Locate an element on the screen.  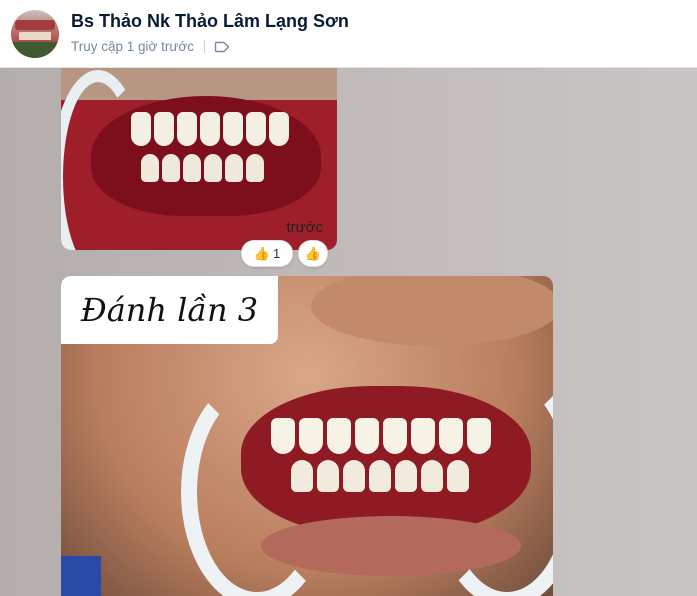
last-seen-status: Truy cập 1 giờ trước is located at coordinates (133, 46).